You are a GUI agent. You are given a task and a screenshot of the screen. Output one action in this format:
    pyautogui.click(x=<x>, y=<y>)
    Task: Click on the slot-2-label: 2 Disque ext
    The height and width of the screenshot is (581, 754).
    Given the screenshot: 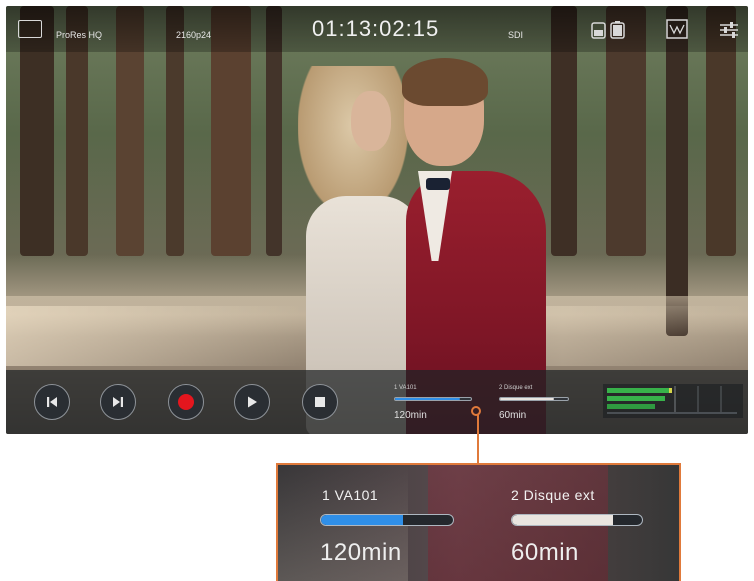 What is the action you would take?
    pyautogui.click(x=553, y=495)
    